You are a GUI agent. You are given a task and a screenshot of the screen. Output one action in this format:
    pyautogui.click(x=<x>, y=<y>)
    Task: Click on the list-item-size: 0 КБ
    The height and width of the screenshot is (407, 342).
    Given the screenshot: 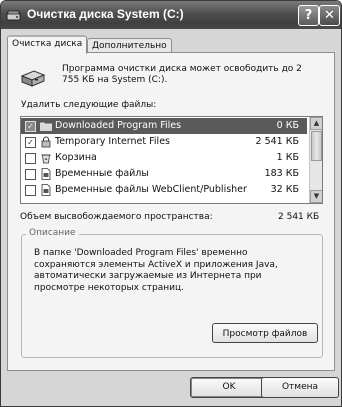 What is the action you would take?
    pyautogui.click(x=287, y=125)
    